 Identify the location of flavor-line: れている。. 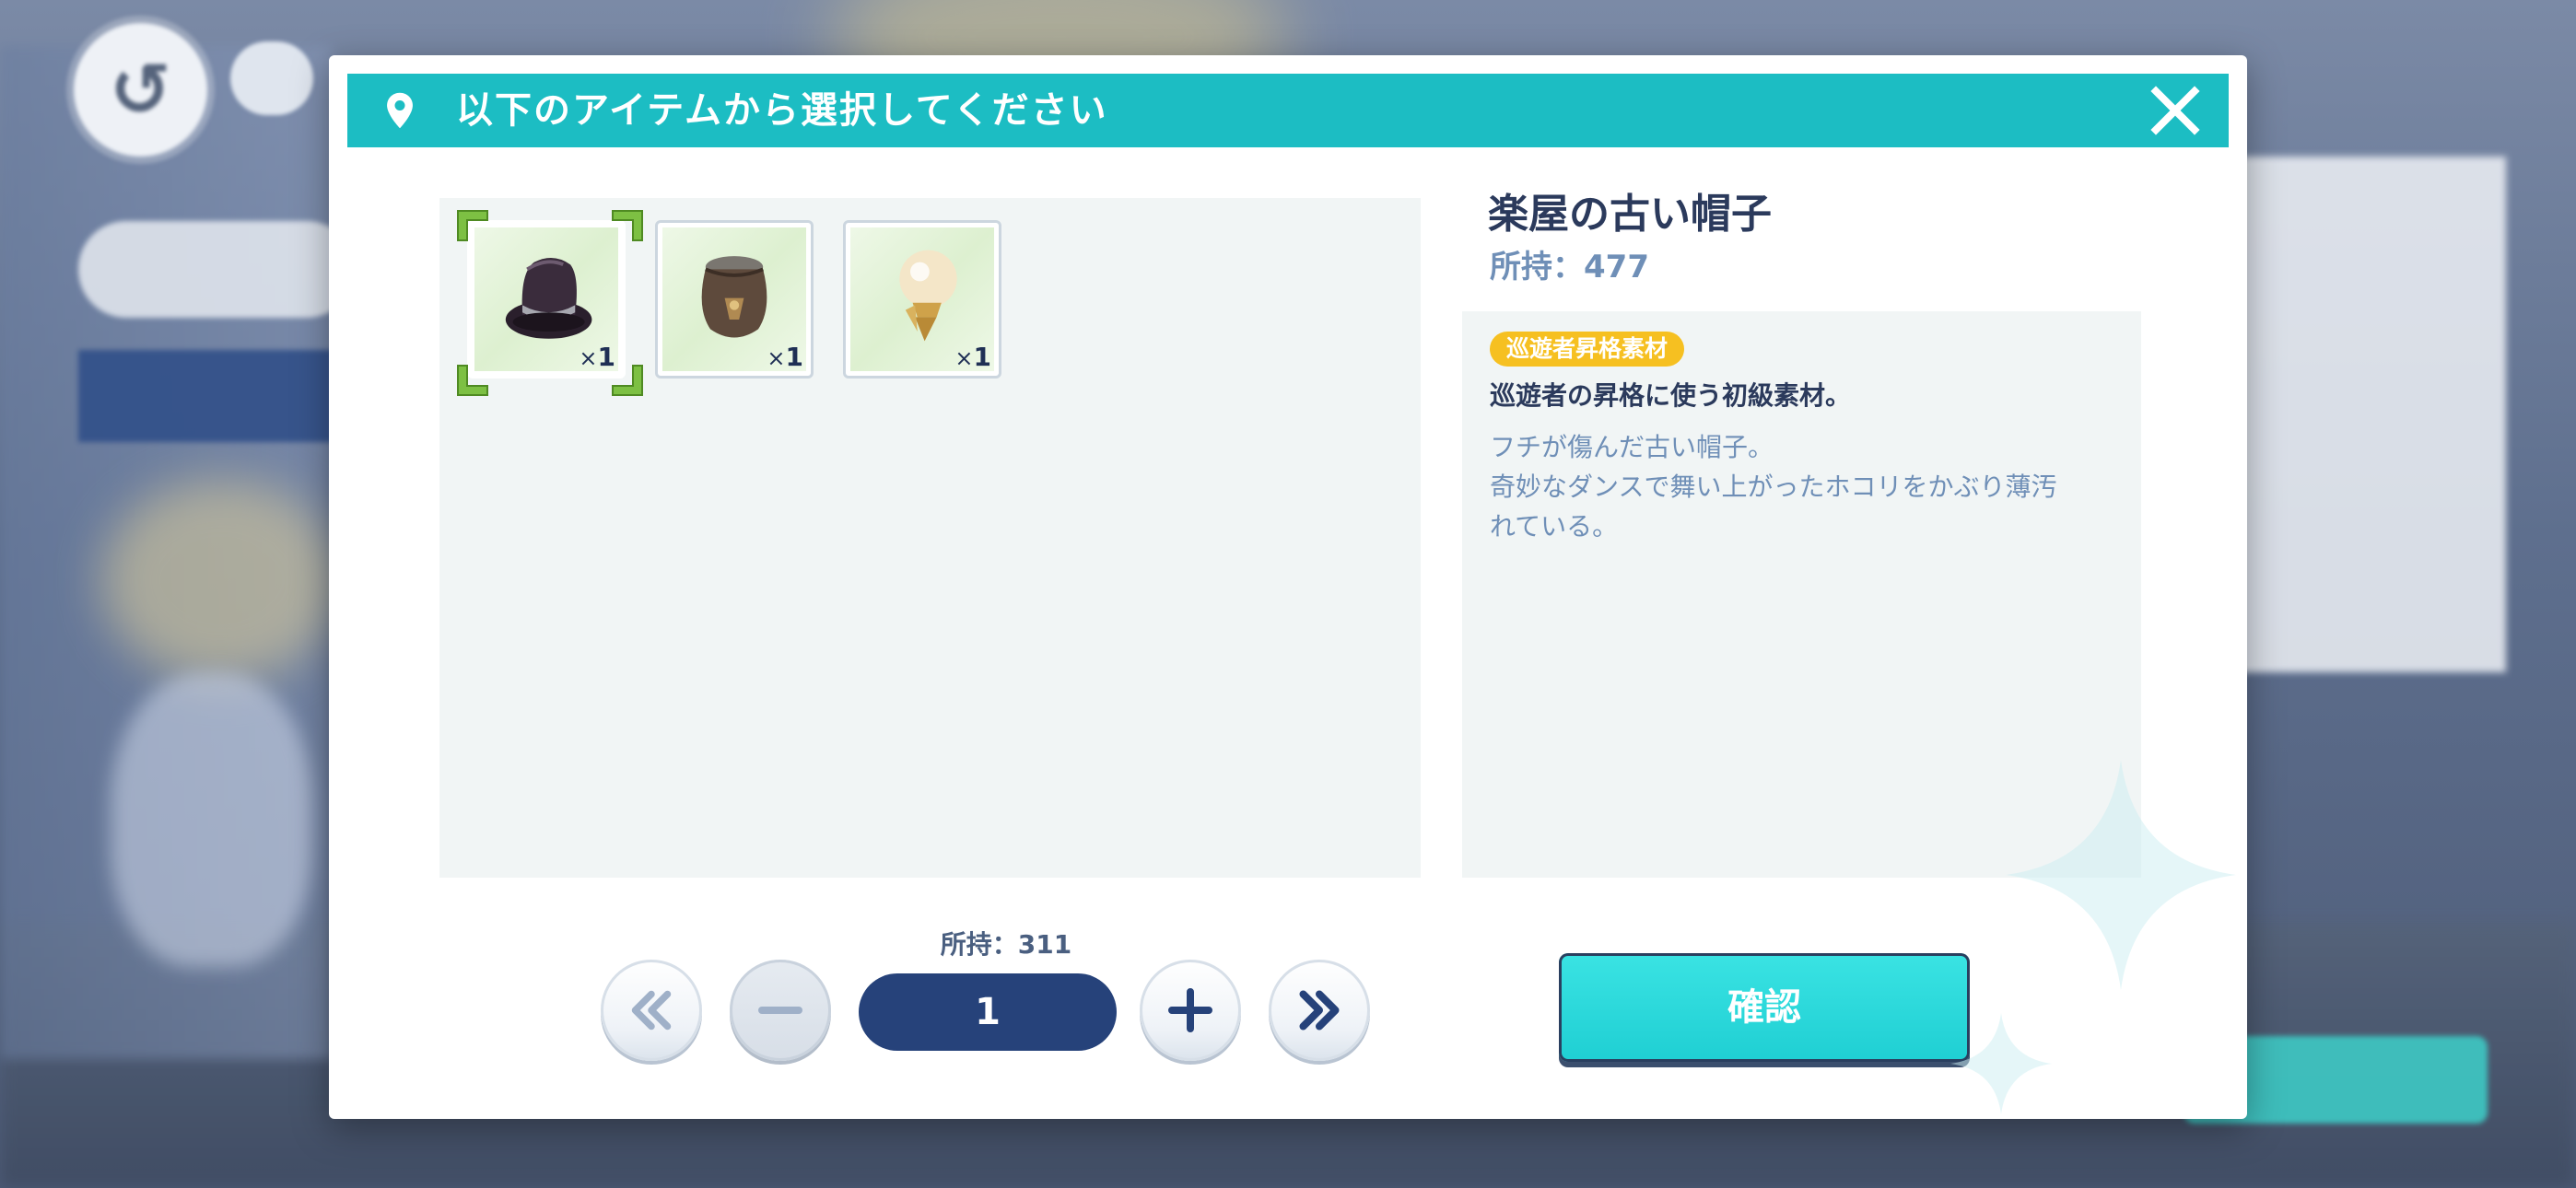
(1554, 526).